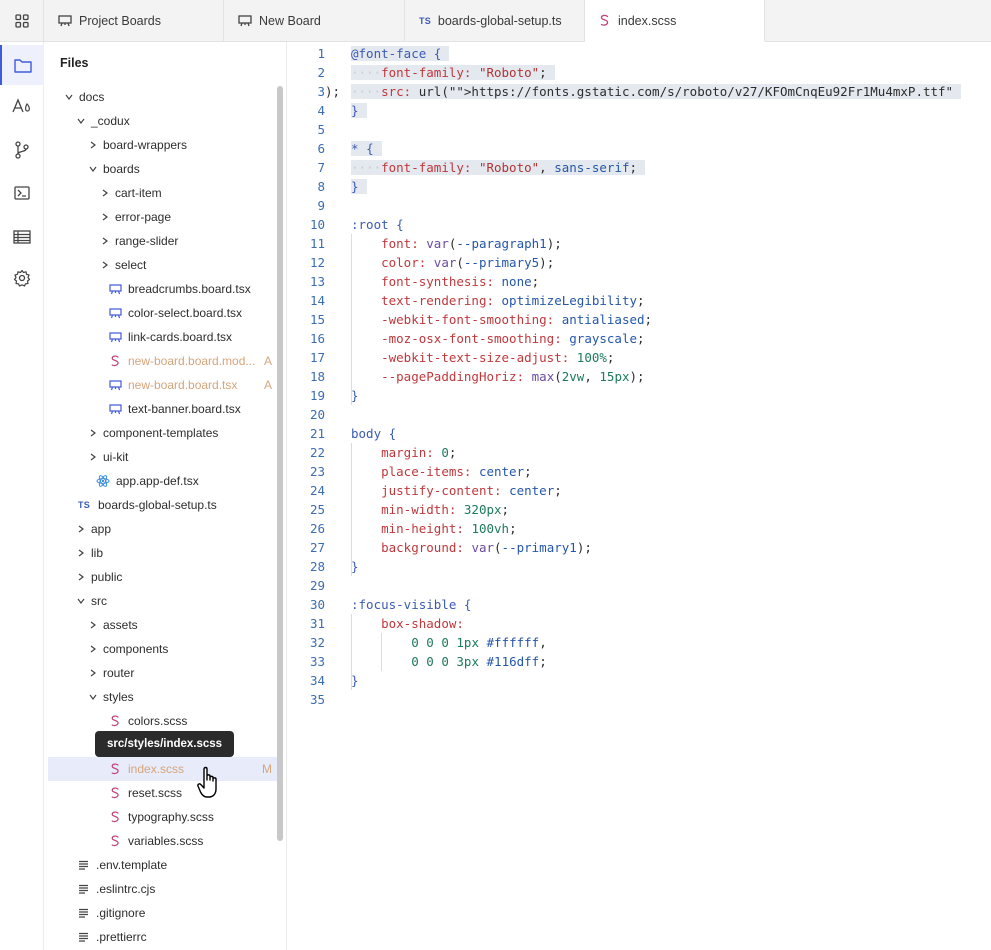 The width and height of the screenshot is (991, 950). What do you see at coordinates (410, 471) in the screenshot?
I see `code-line: 23 place-items: center;` at bounding box center [410, 471].